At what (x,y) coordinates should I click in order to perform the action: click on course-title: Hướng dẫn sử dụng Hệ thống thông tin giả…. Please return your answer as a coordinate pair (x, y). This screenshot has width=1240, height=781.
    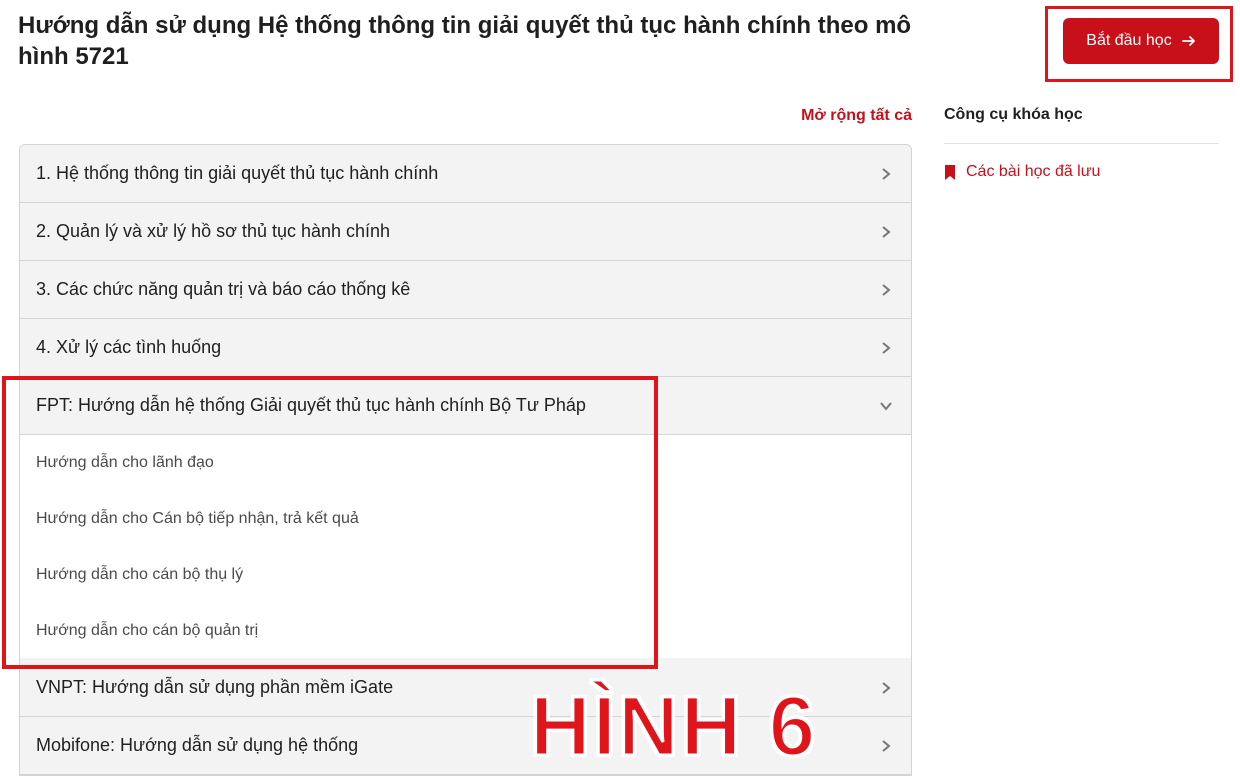
    Looking at the image, I should click on (465, 41).